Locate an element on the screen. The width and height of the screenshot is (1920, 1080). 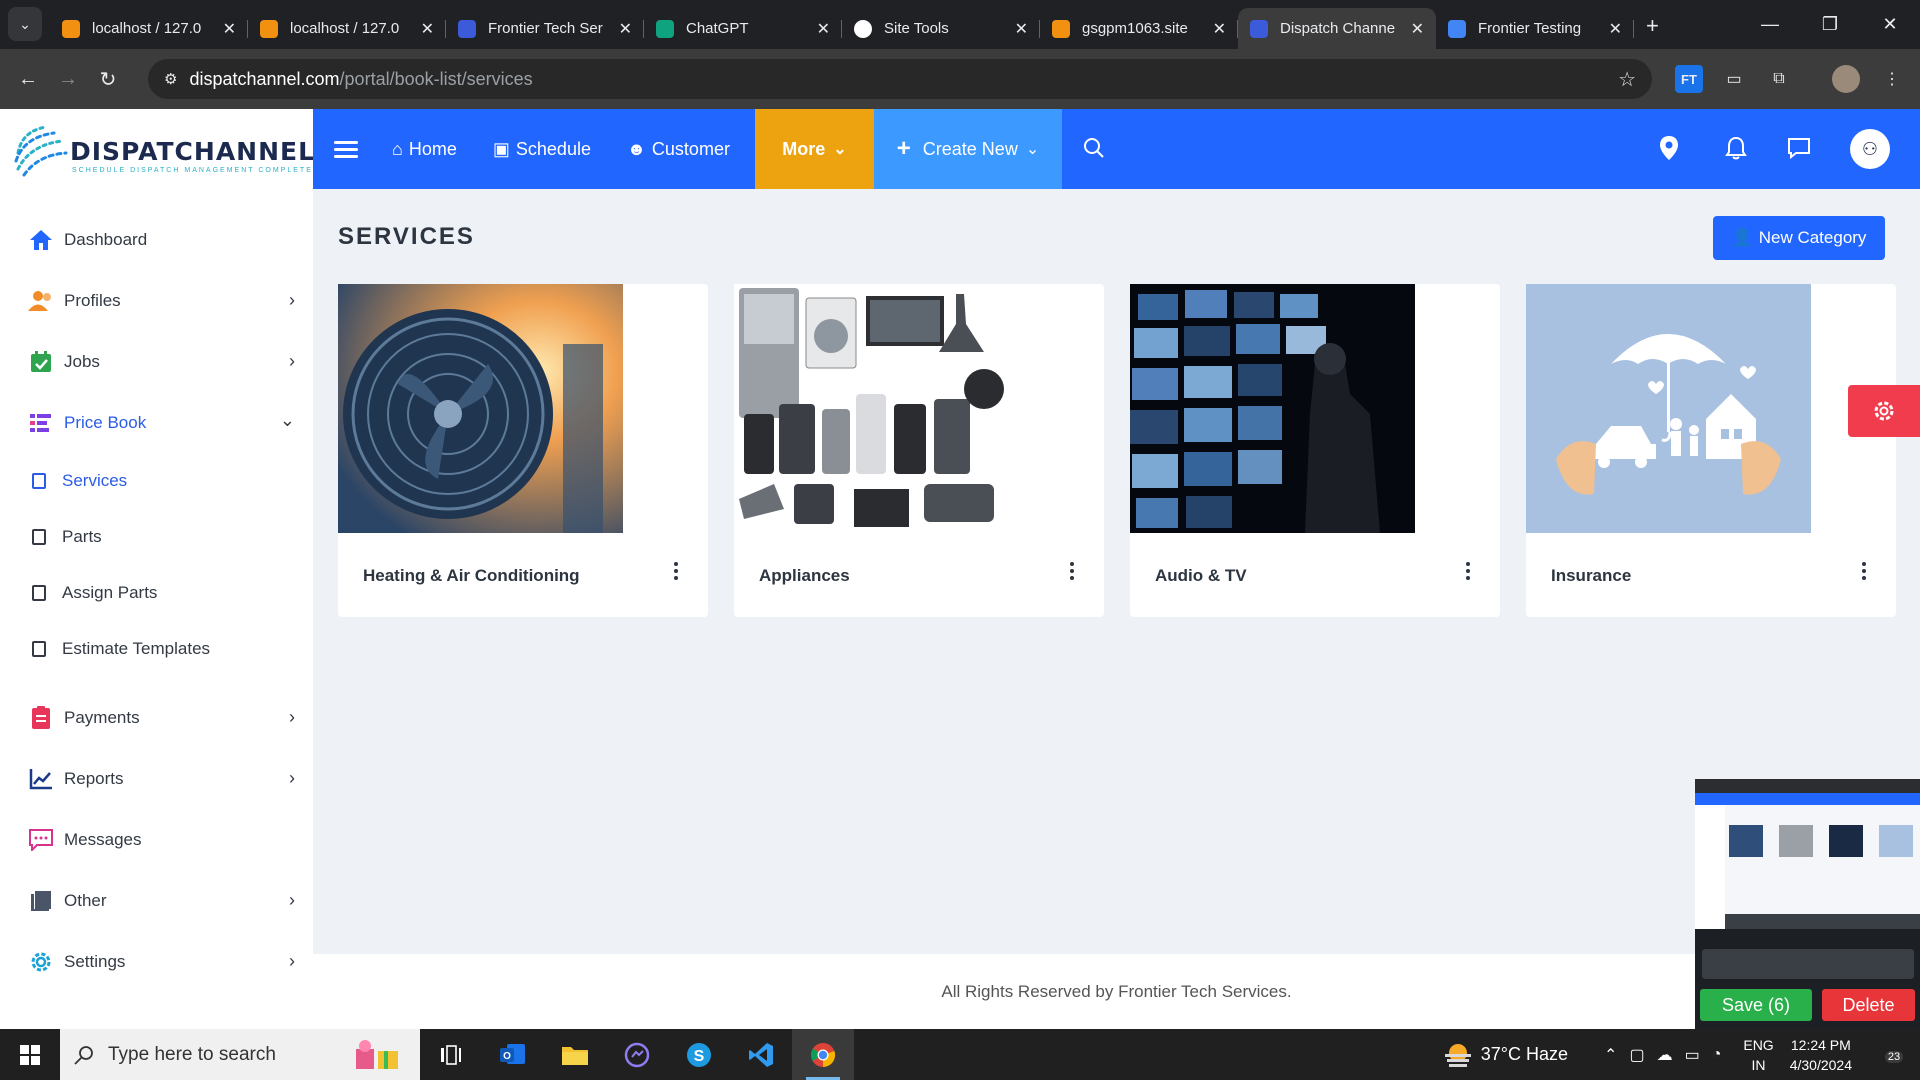
capture-name-input is located at coordinates (1808, 964).